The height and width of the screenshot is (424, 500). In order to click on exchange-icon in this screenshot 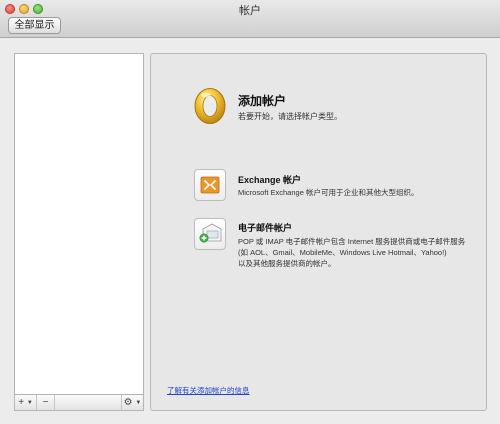, I will do `click(210, 185)`.